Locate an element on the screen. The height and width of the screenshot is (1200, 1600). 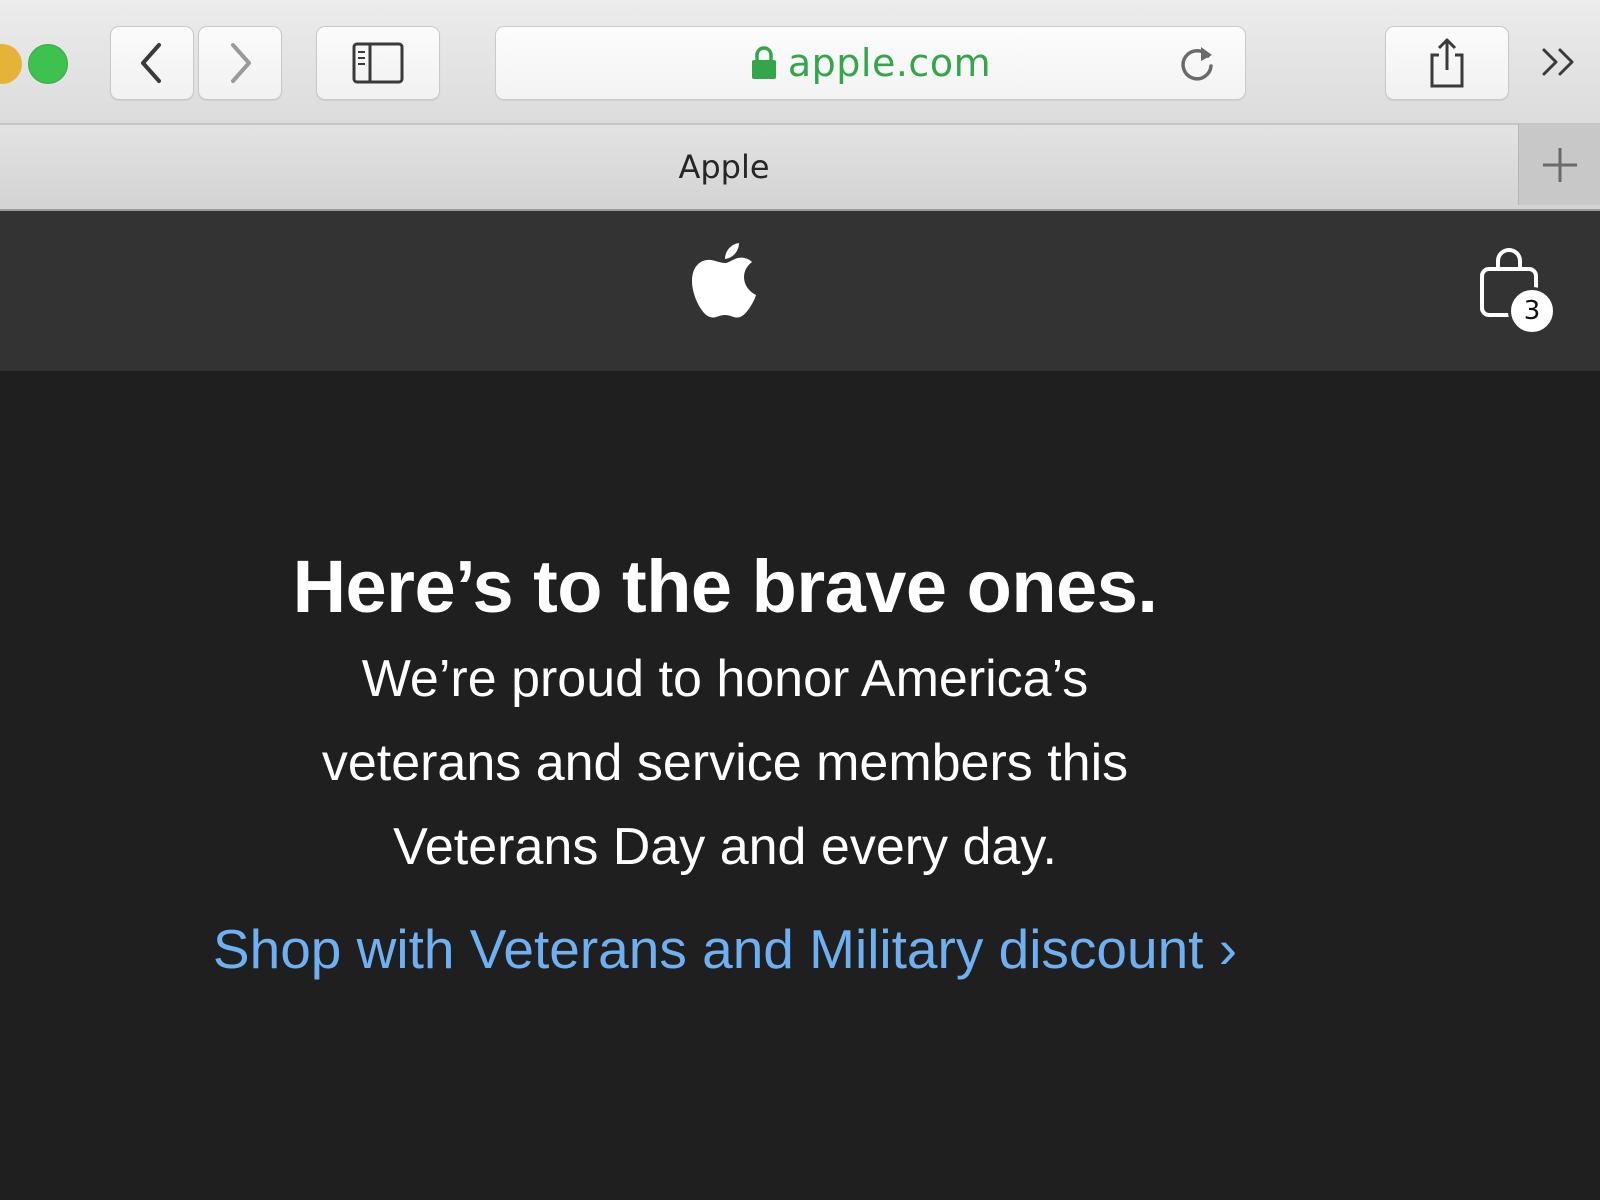
sidebar-icon is located at coordinates (378, 63).